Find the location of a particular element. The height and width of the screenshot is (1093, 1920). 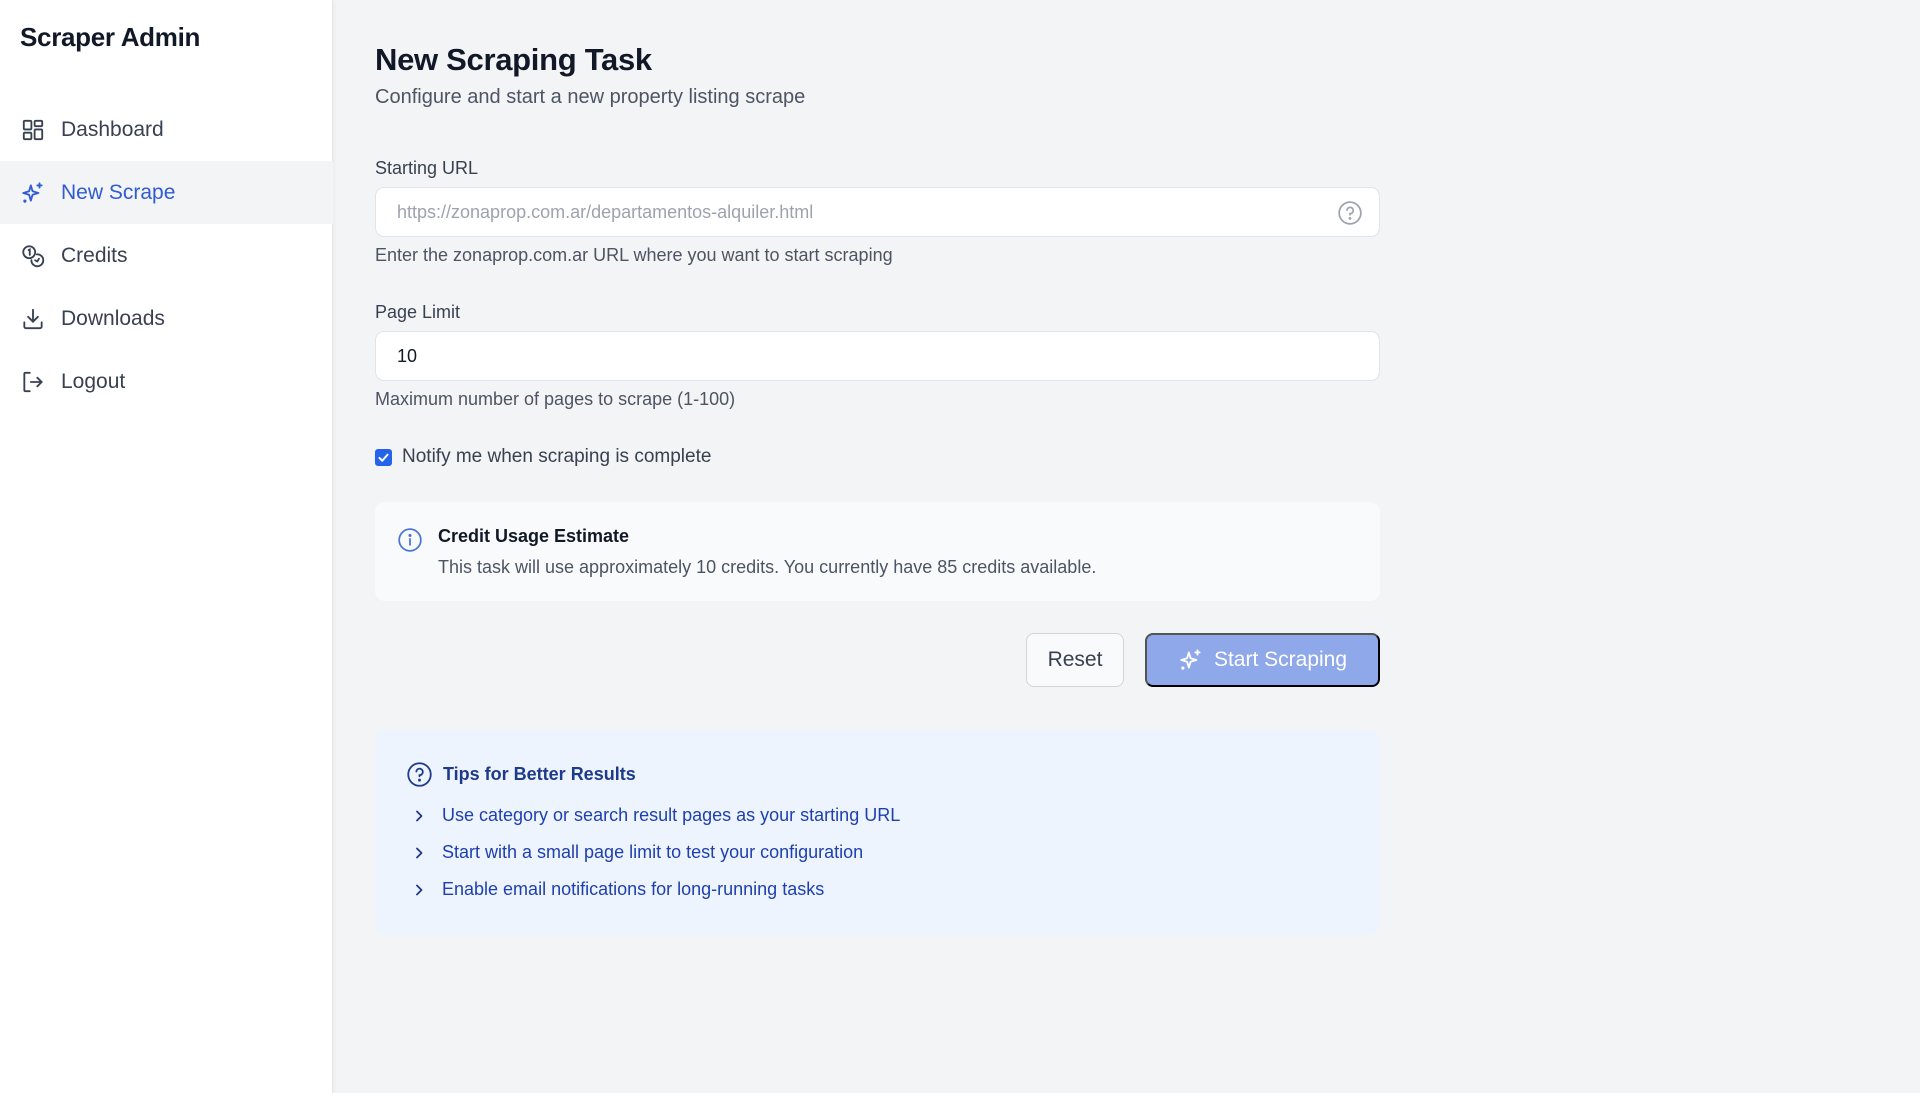

sidebar-item-label: New Scrape is located at coordinates (118, 192).